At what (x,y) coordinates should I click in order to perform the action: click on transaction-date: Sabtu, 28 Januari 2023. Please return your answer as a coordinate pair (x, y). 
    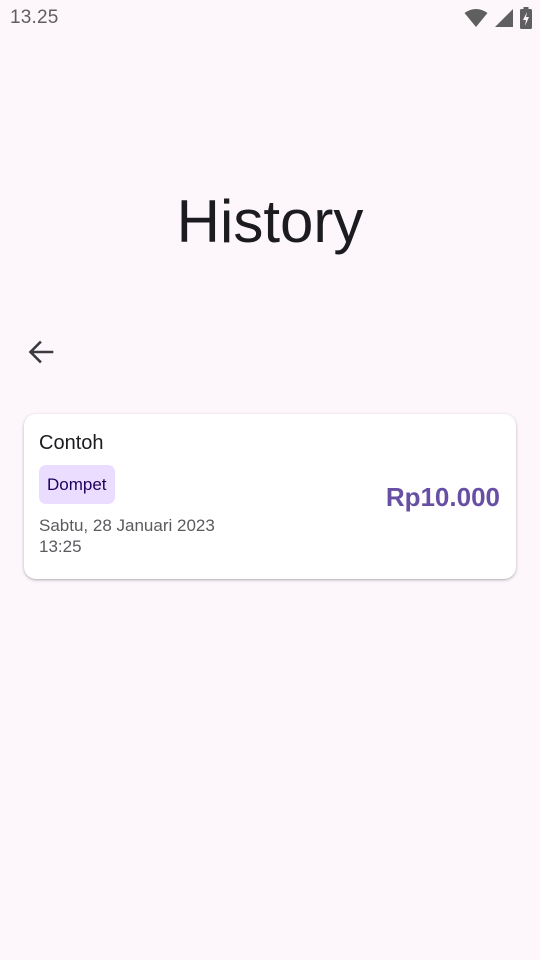
    Looking at the image, I should click on (127, 525).